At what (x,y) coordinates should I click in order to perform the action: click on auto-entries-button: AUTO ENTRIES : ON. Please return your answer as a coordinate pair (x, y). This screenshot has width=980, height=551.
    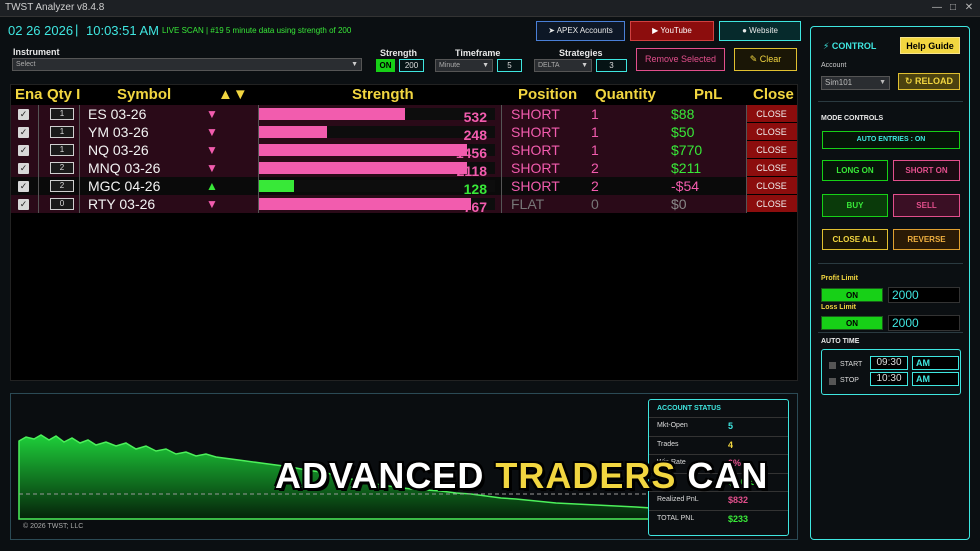
    Looking at the image, I should click on (891, 140).